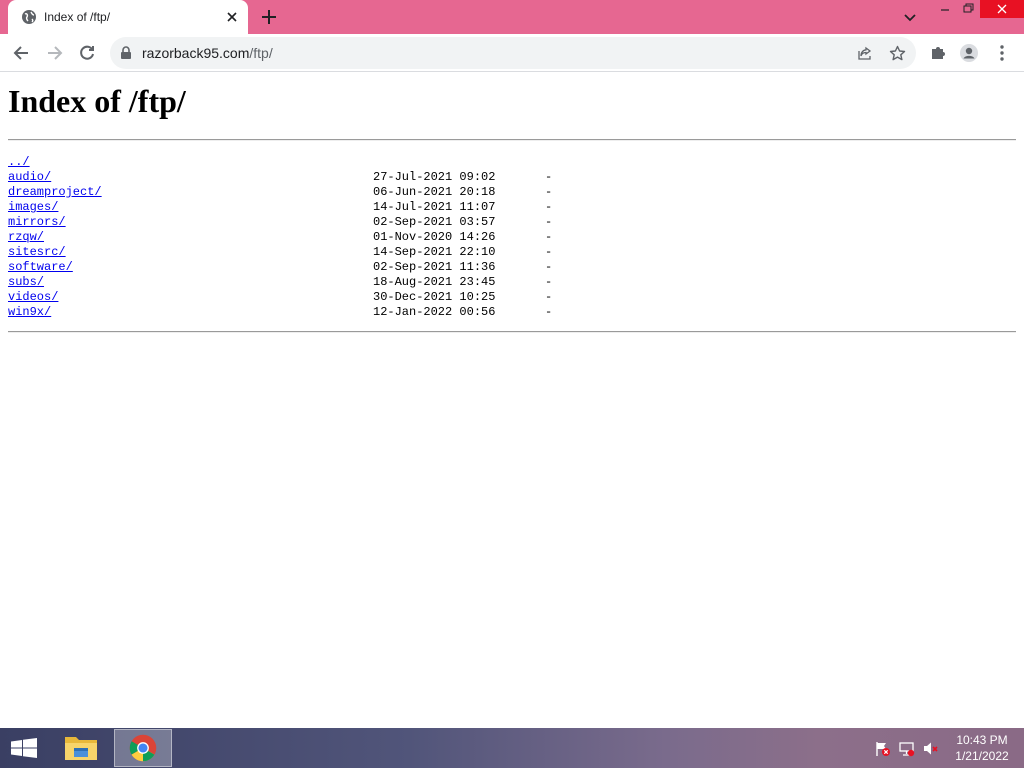 The height and width of the screenshot is (768, 1024). What do you see at coordinates (81, 748) in the screenshot?
I see `file-explorer-icon` at bounding box center [81, 748].